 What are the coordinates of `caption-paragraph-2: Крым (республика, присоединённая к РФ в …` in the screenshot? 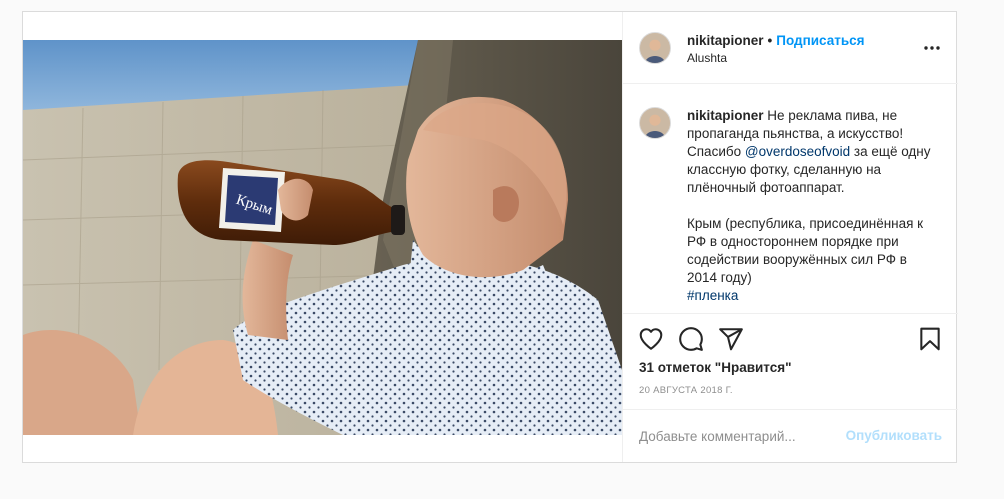 It's located at (805, 250).